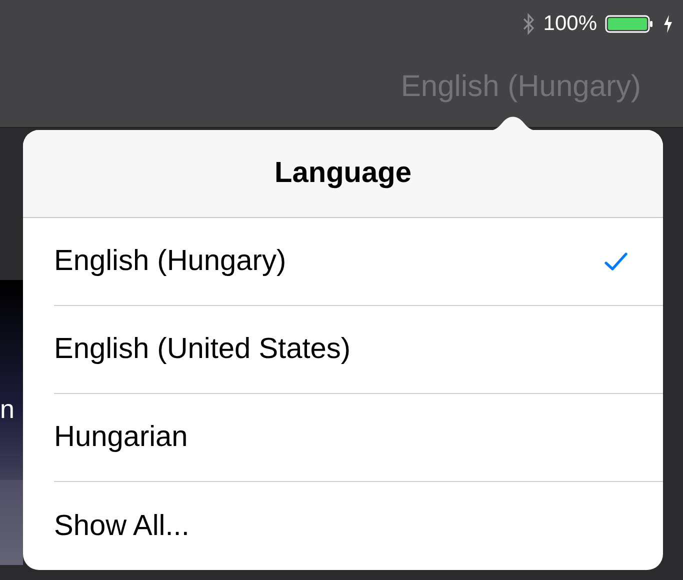 The height and width of the screenshot is (580, 683). I want to click on text-fragment: n, so click(7, 409).